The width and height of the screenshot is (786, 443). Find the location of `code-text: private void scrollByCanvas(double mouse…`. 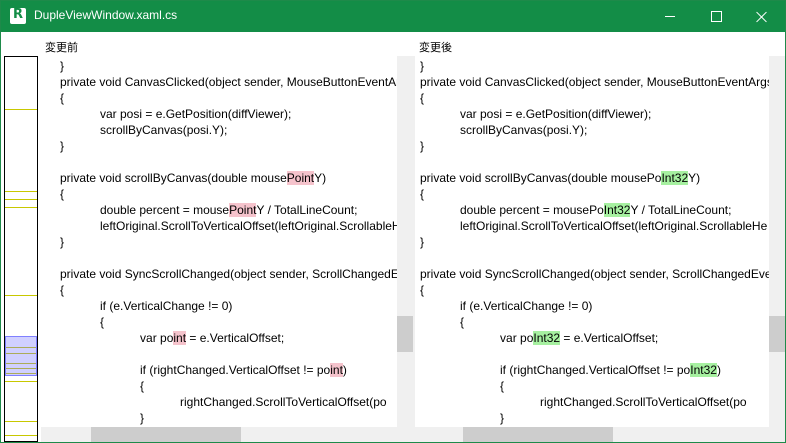

code-text: private void scrollByCanvas(double mouse… is located at coordinates (541, 178).